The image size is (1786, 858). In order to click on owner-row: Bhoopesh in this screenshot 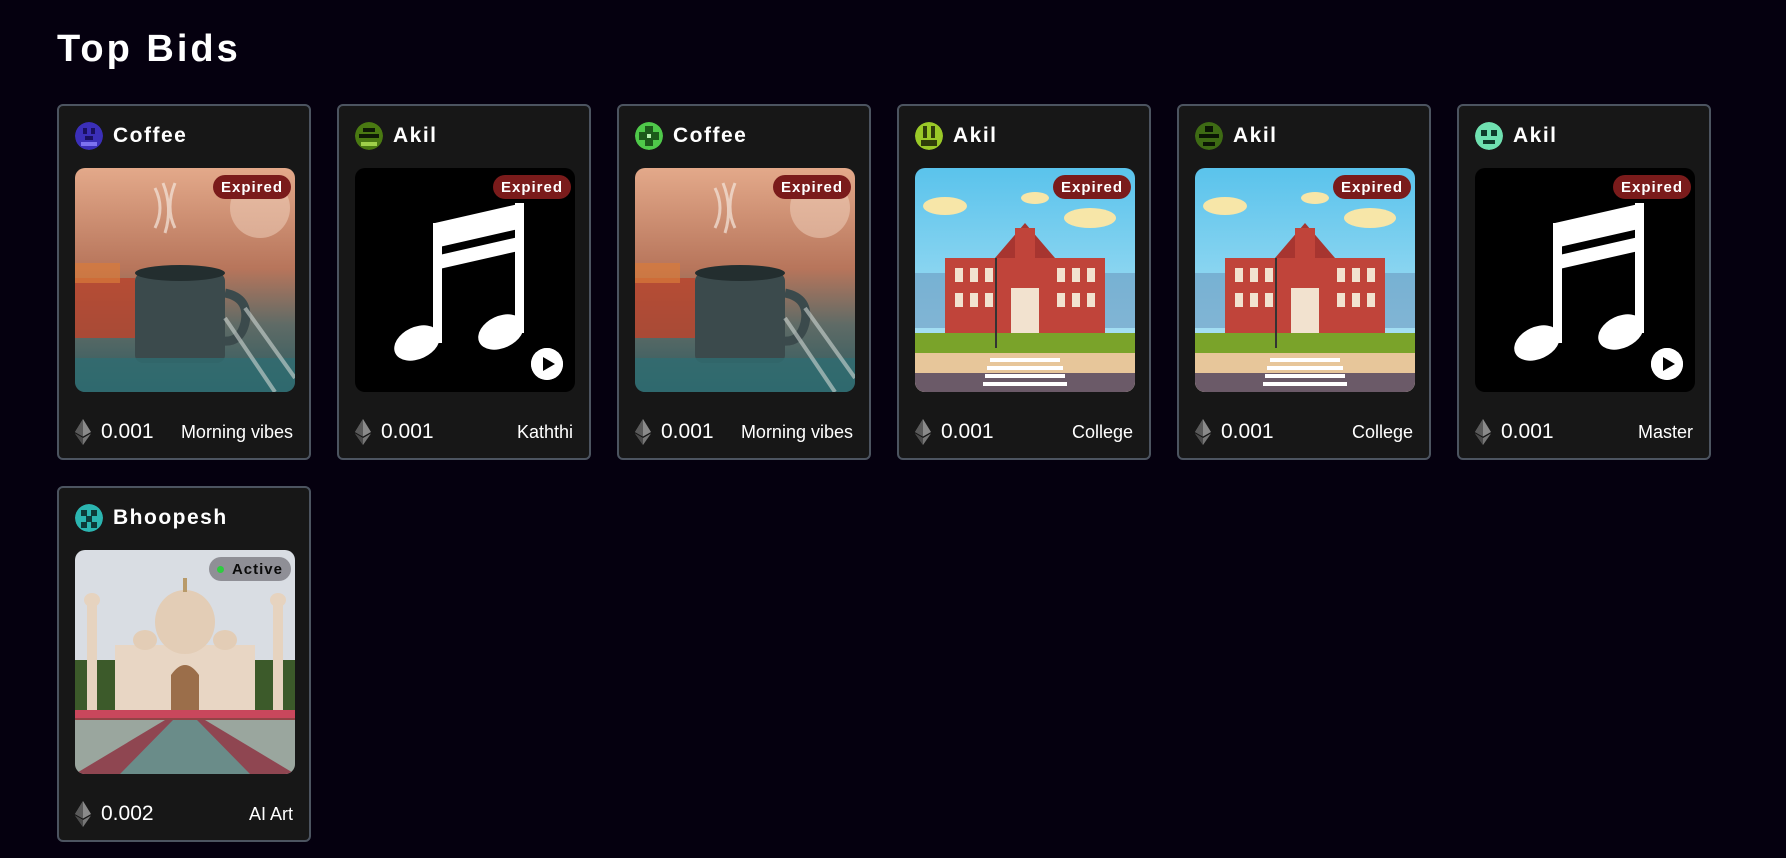, I will do `click(151, 518)`.